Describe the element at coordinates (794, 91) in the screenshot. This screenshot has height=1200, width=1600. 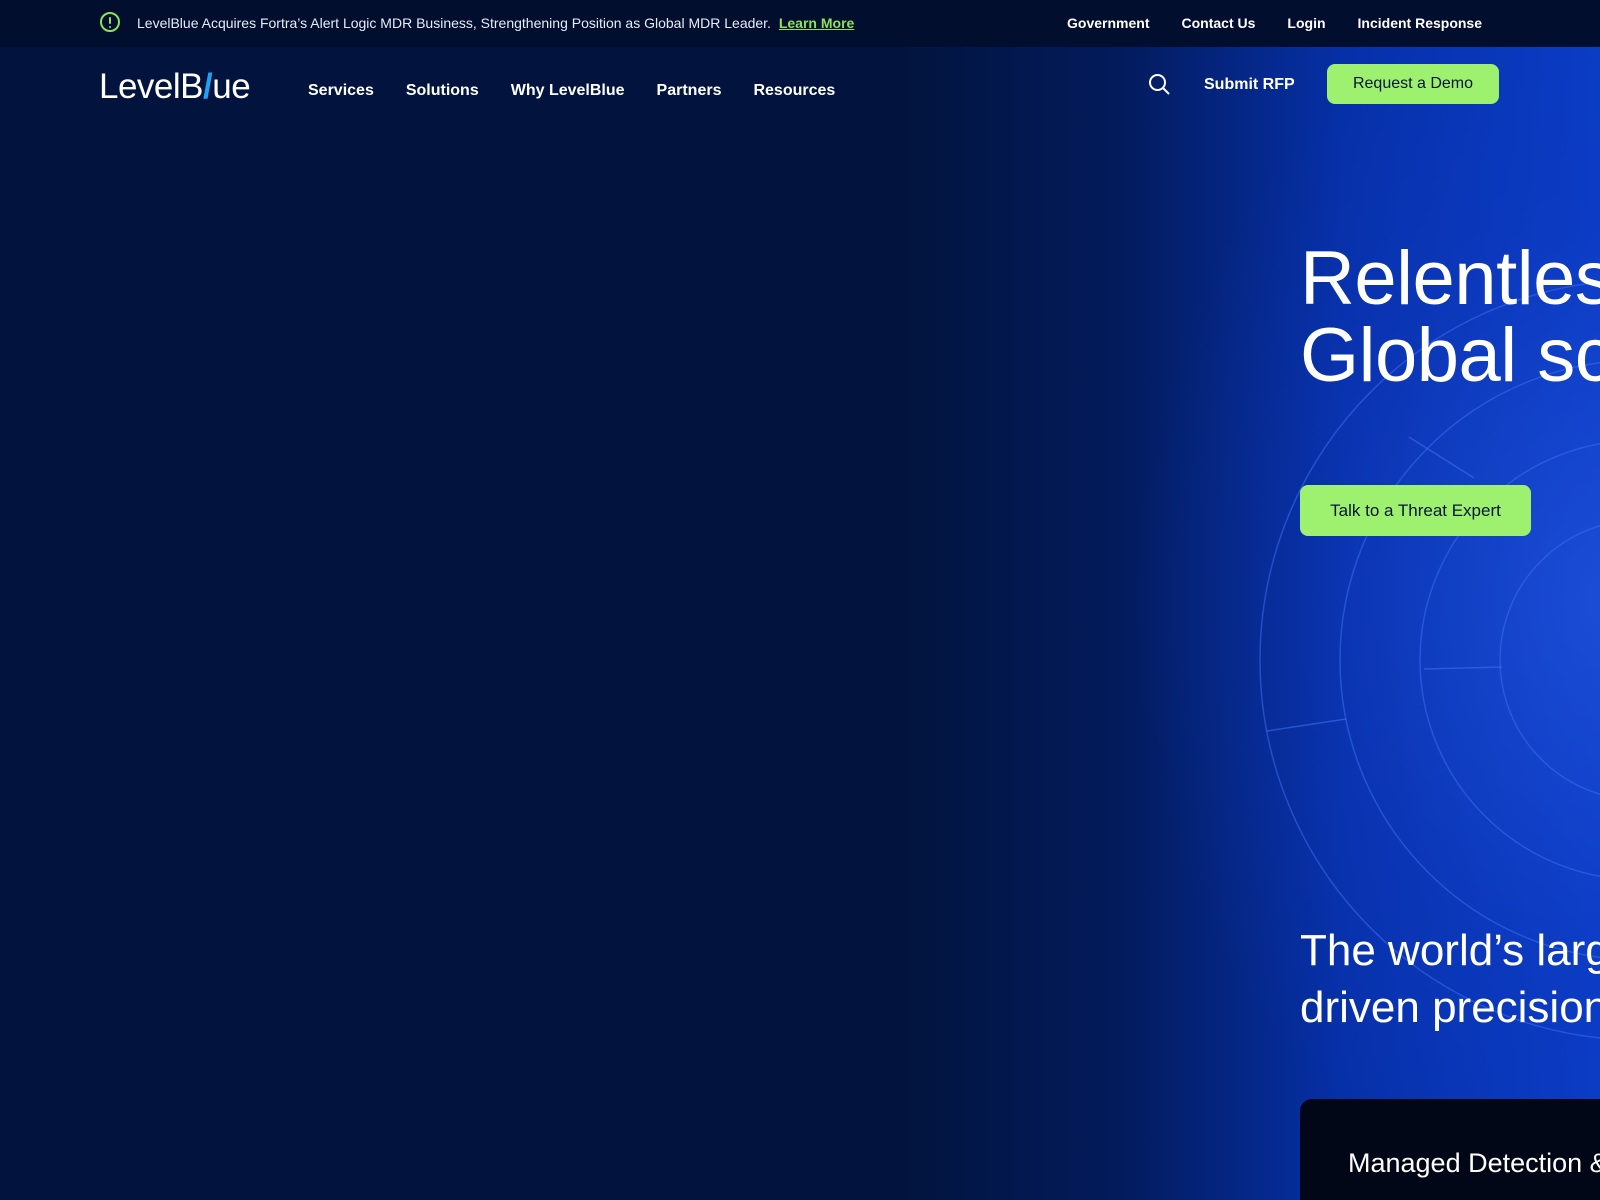
I see `nav-item-resources: Resources` at that location.